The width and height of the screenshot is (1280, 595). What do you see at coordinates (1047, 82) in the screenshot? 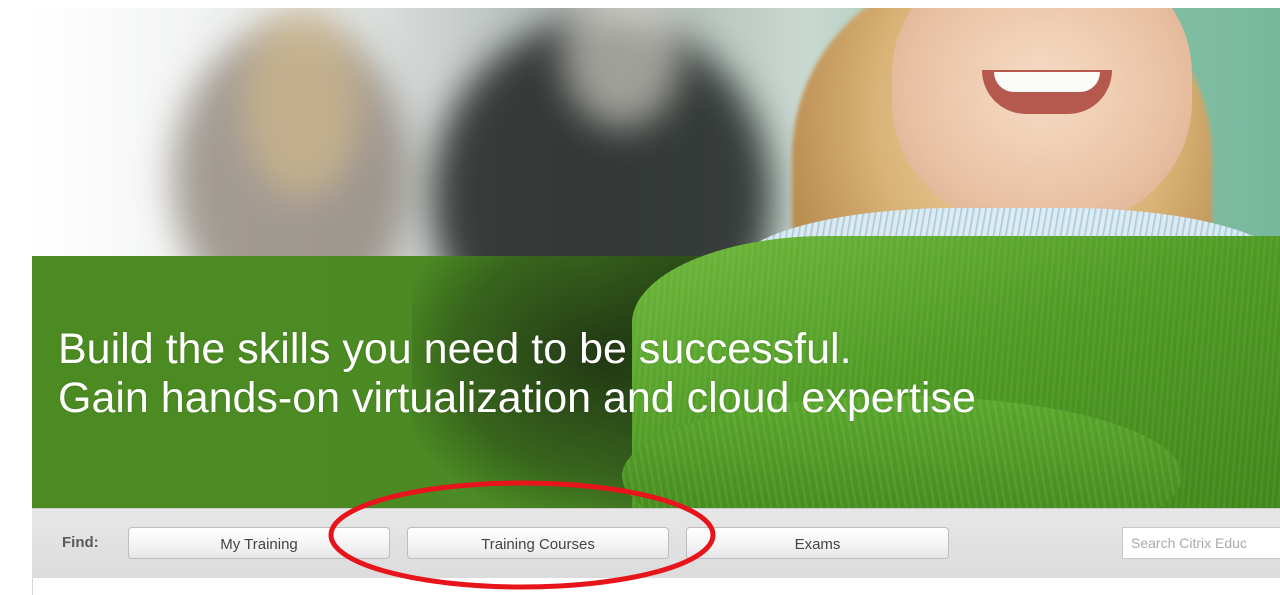
I see `hero-woman-teeth` at bounding box center [1047, 82].